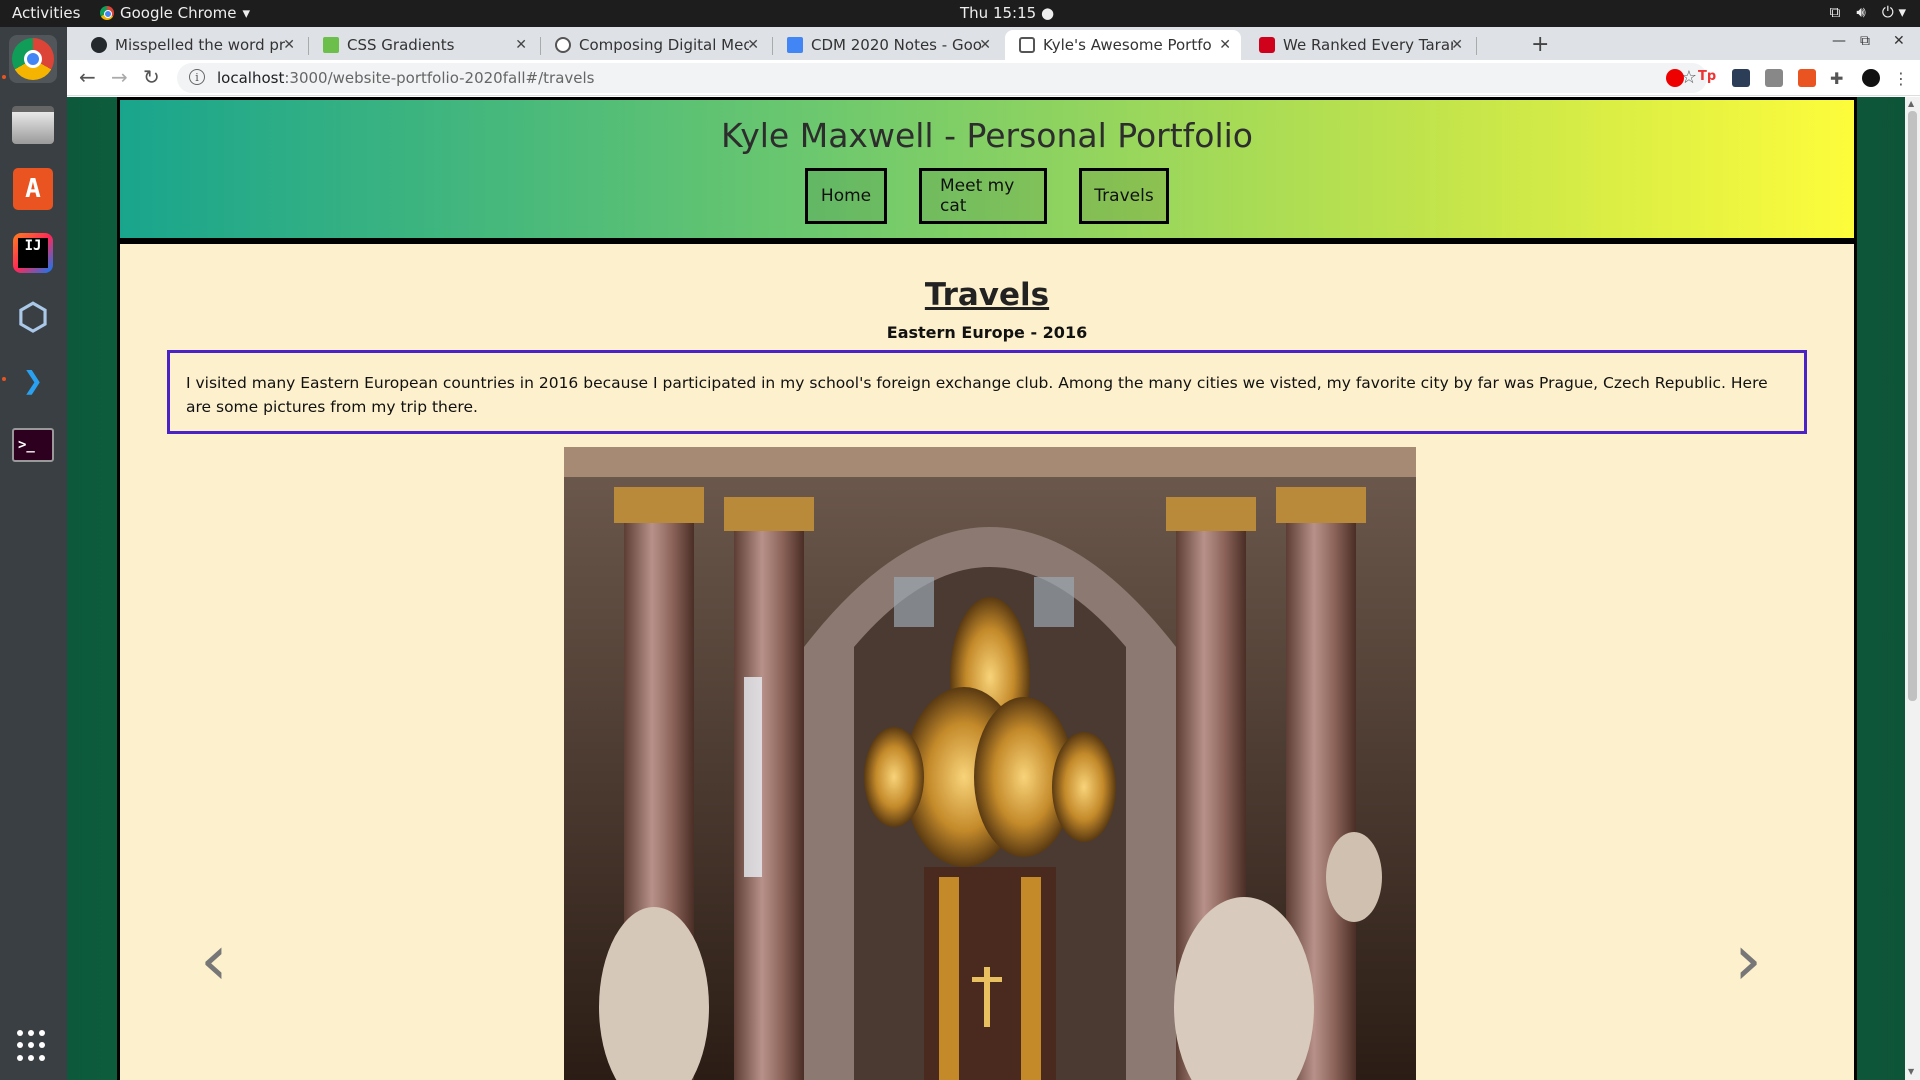  I want to click on show-applications-icon, so click(33, 1046).